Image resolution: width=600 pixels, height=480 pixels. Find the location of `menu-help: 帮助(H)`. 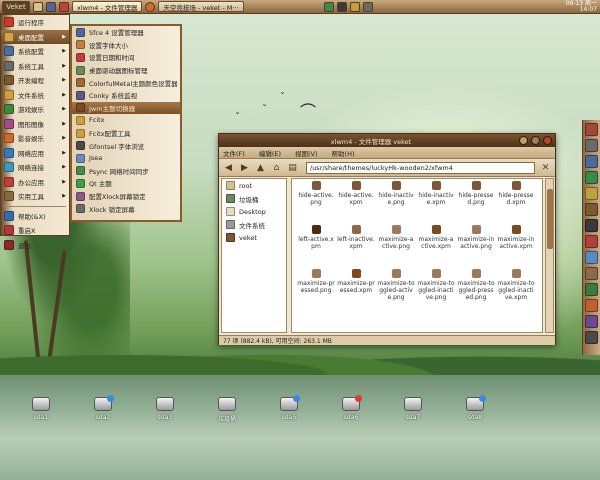

menu-help: 帮助(H) is located at coordinates (343, 153).